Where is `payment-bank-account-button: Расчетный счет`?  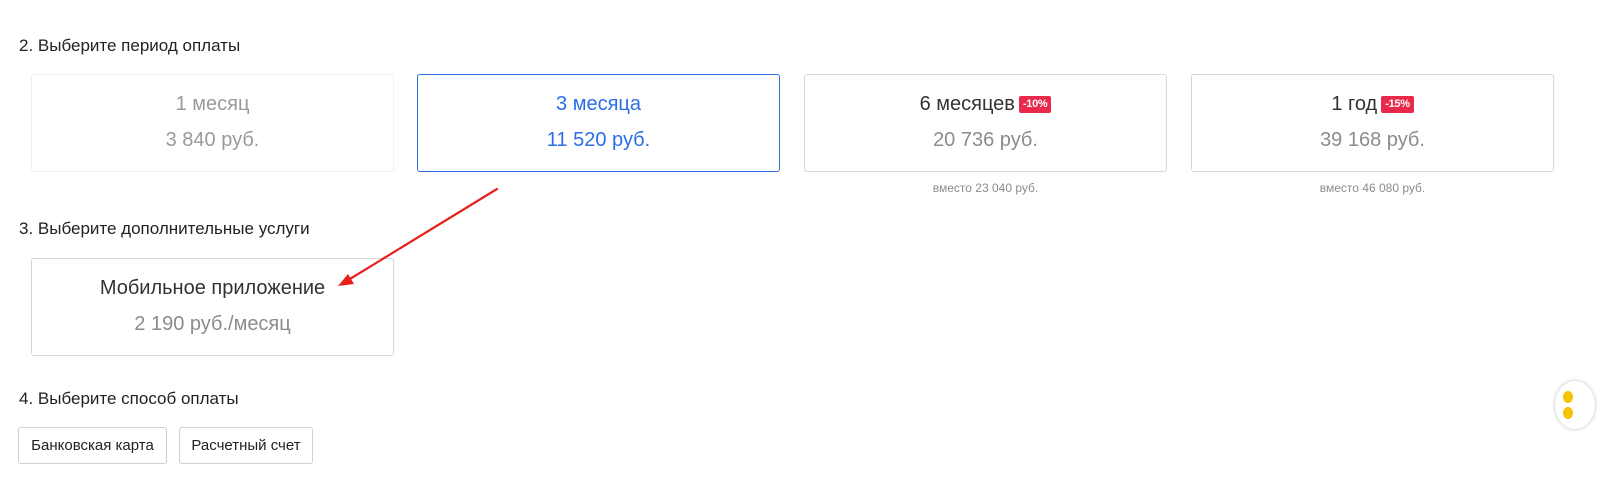 payment-bank-account-button: Расчетный счет is located at coordinates (246, 445).